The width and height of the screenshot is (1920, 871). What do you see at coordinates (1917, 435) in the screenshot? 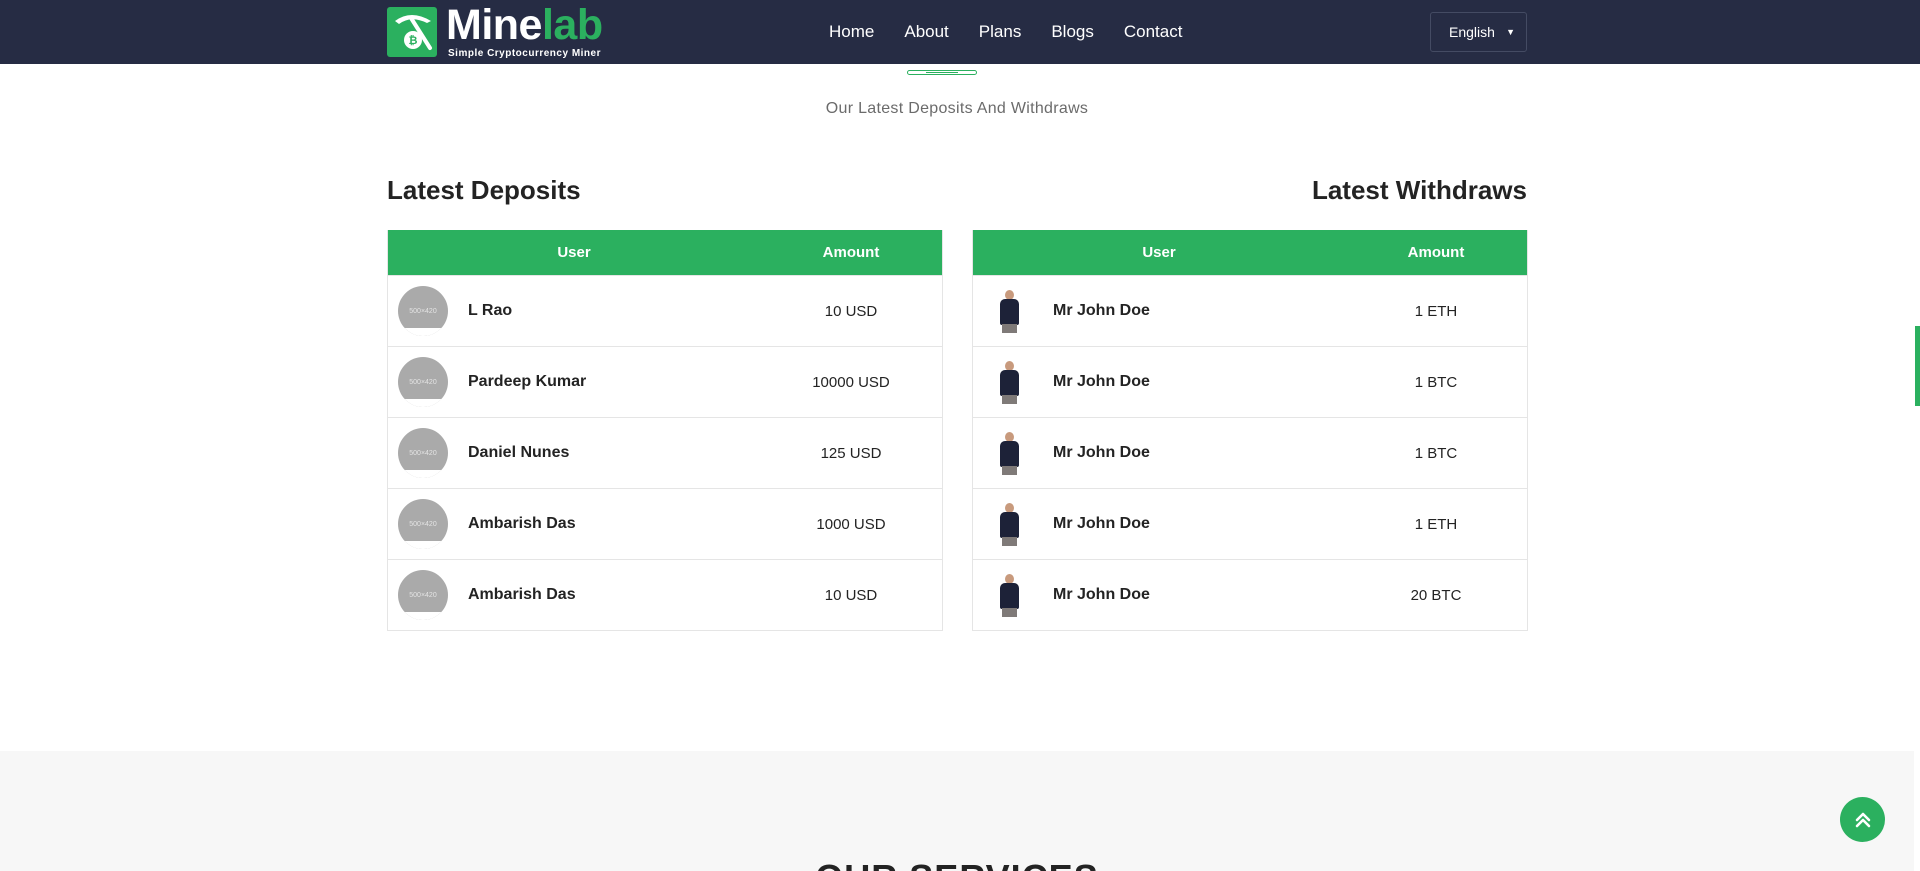
I see `page-scrollbar` at bounding box center [1917, 435].